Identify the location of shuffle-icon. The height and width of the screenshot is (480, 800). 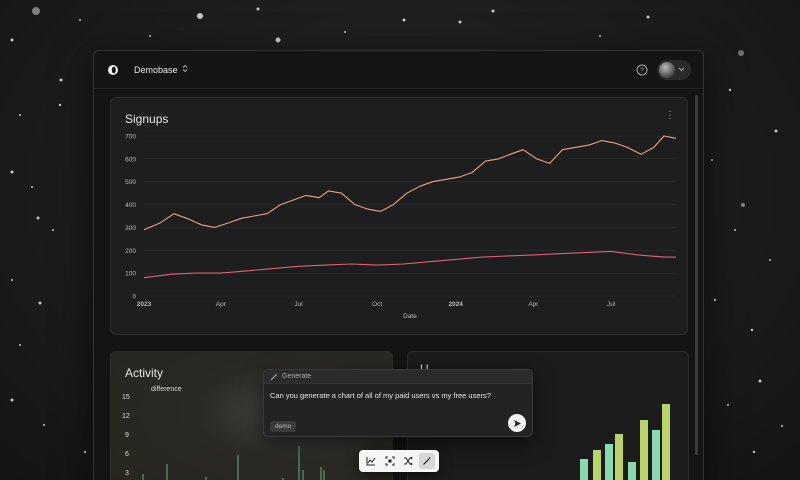
(408, 461).